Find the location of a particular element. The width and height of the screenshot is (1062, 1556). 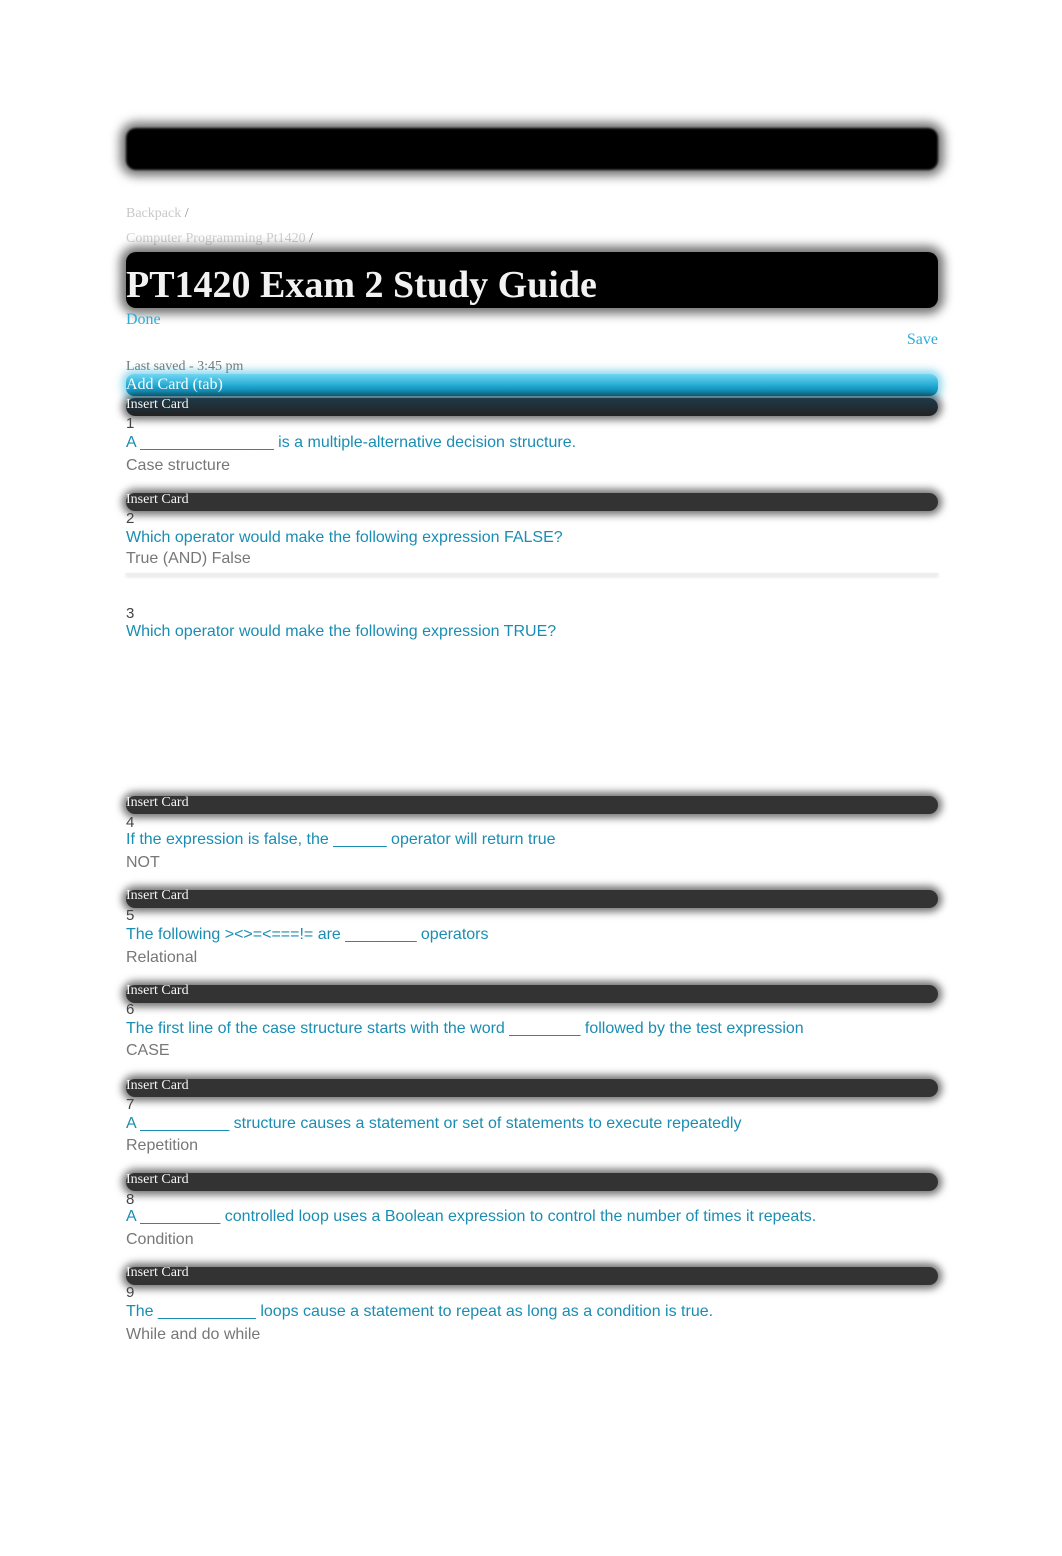

card-answer: CASE is located at coordinates (148, 1051).